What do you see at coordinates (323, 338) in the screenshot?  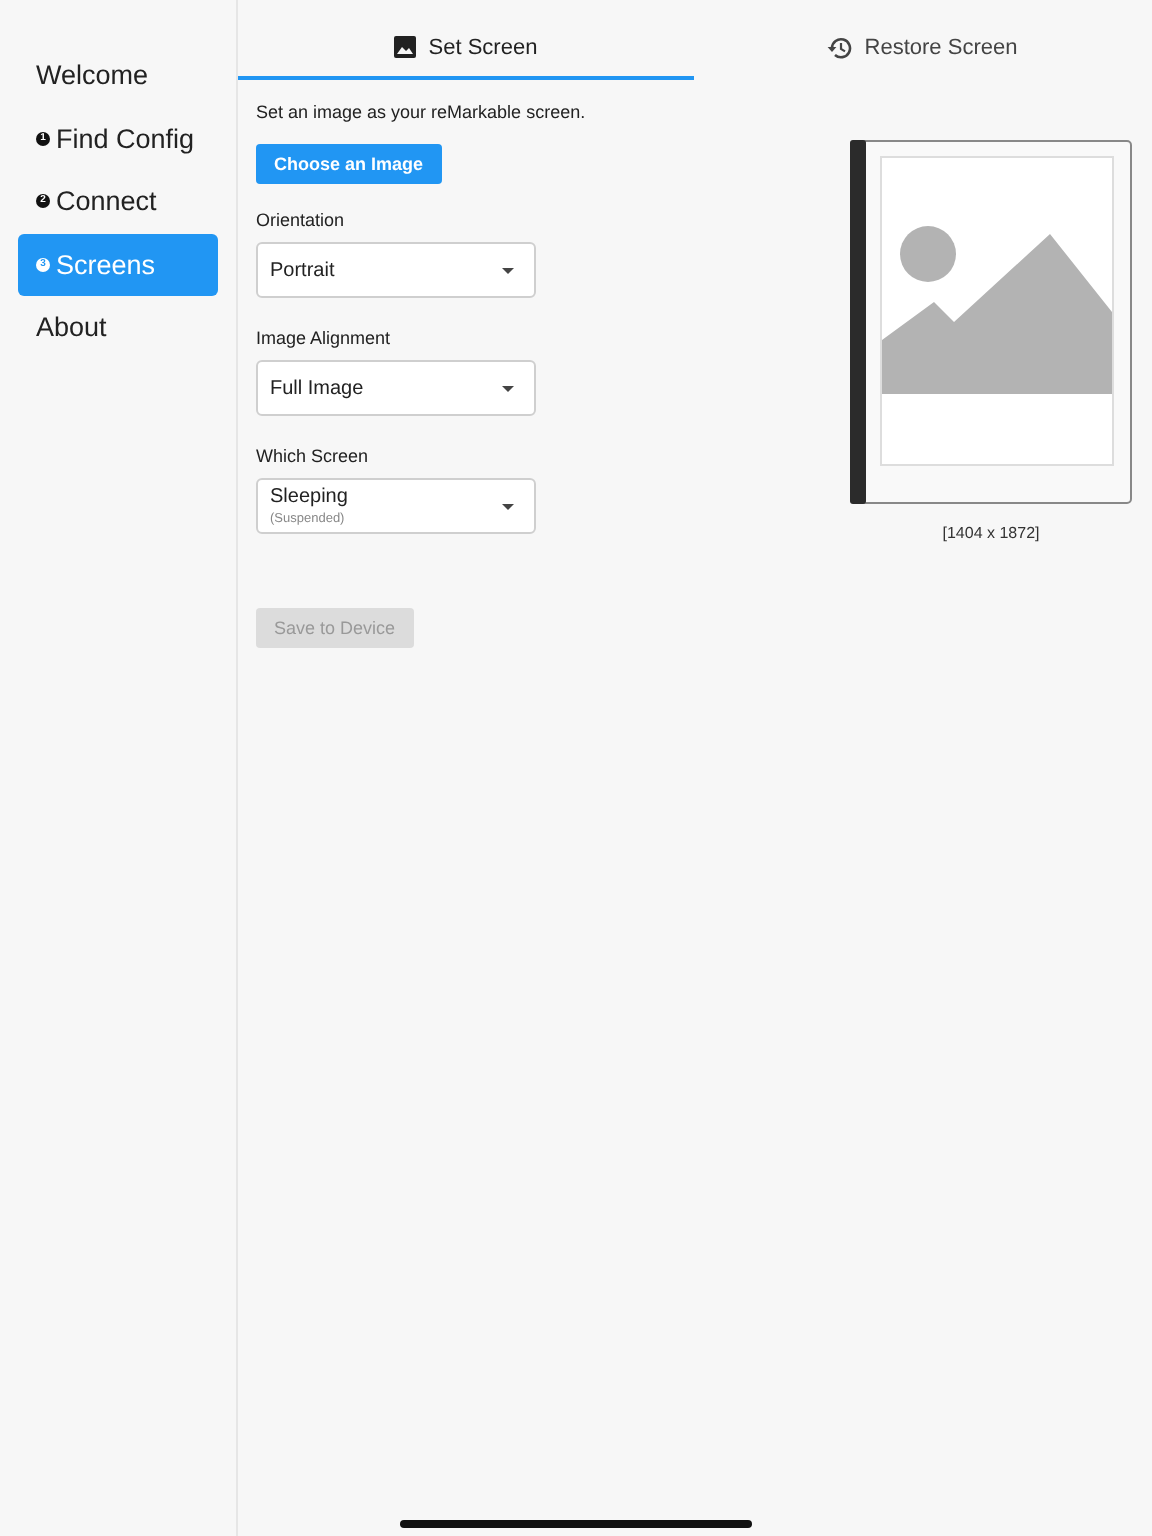 I see `field-label: Image Alignment` at bounding box center [323, 338].